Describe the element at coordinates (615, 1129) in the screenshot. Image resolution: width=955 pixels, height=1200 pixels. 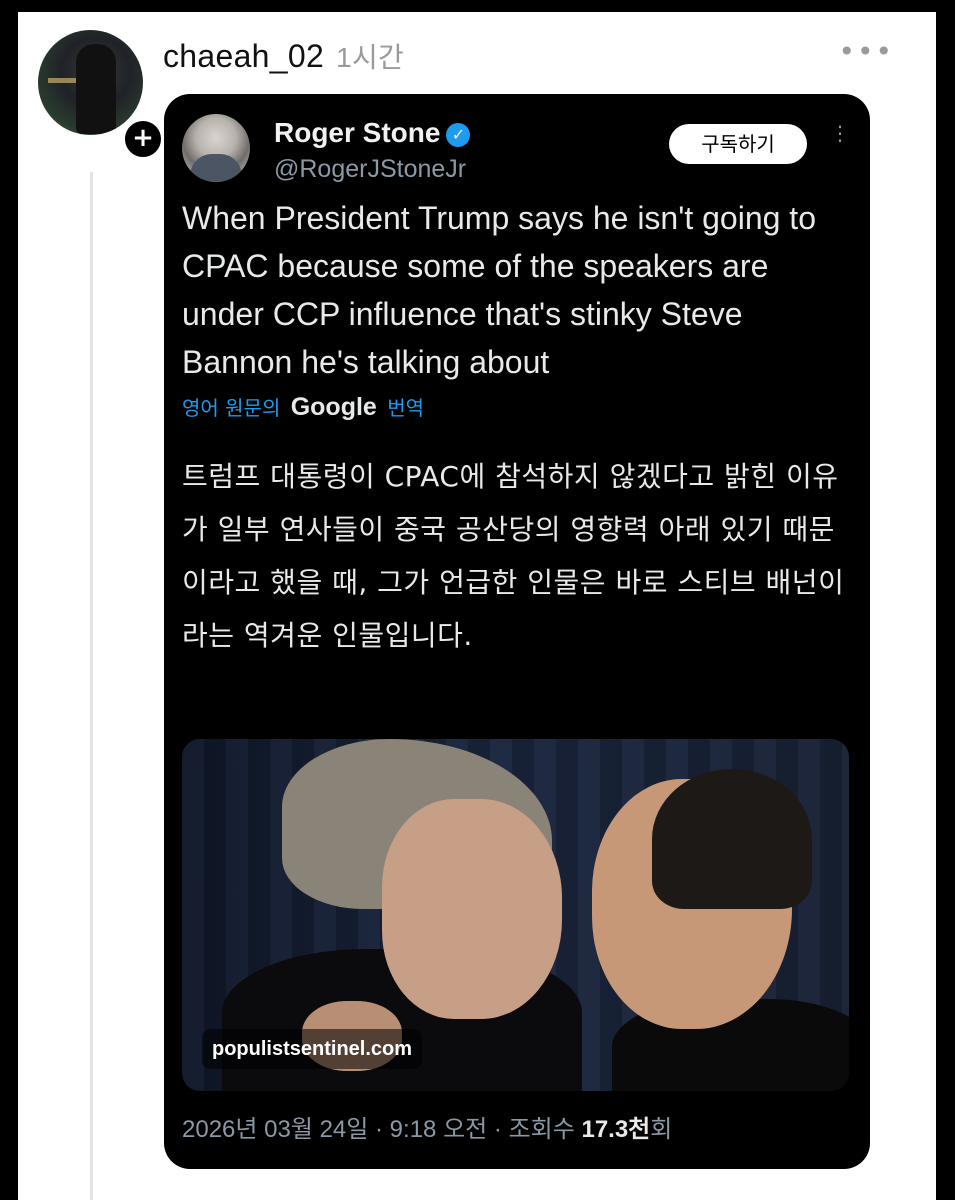
I see `view-count: 17.3천` at that location.